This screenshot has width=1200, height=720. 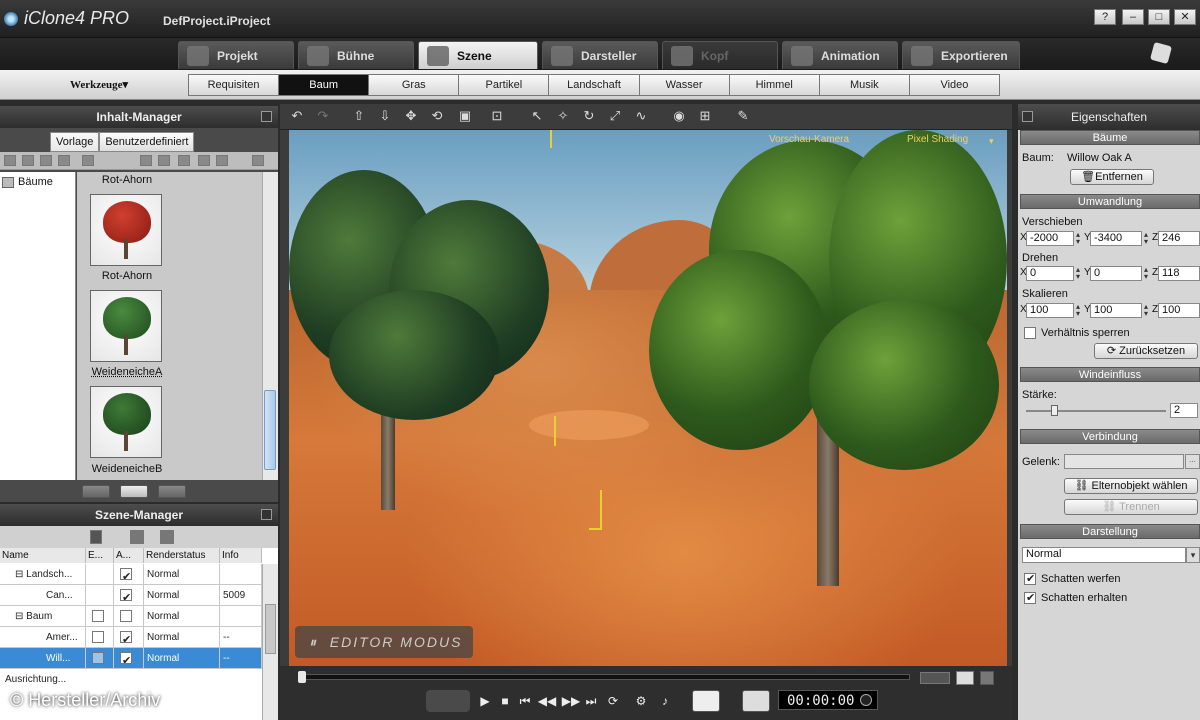 I want to click on move-z-input: 246, so click(x=1179, y=238).